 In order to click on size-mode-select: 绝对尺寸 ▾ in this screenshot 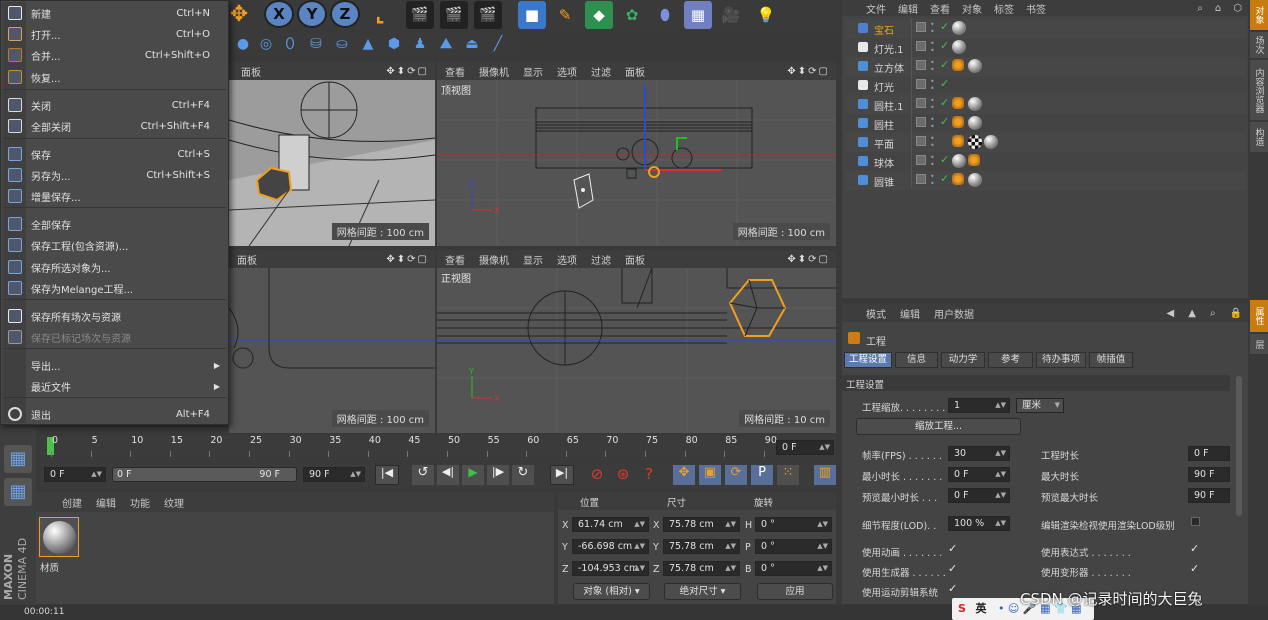, I will do `click(702, 591)`.